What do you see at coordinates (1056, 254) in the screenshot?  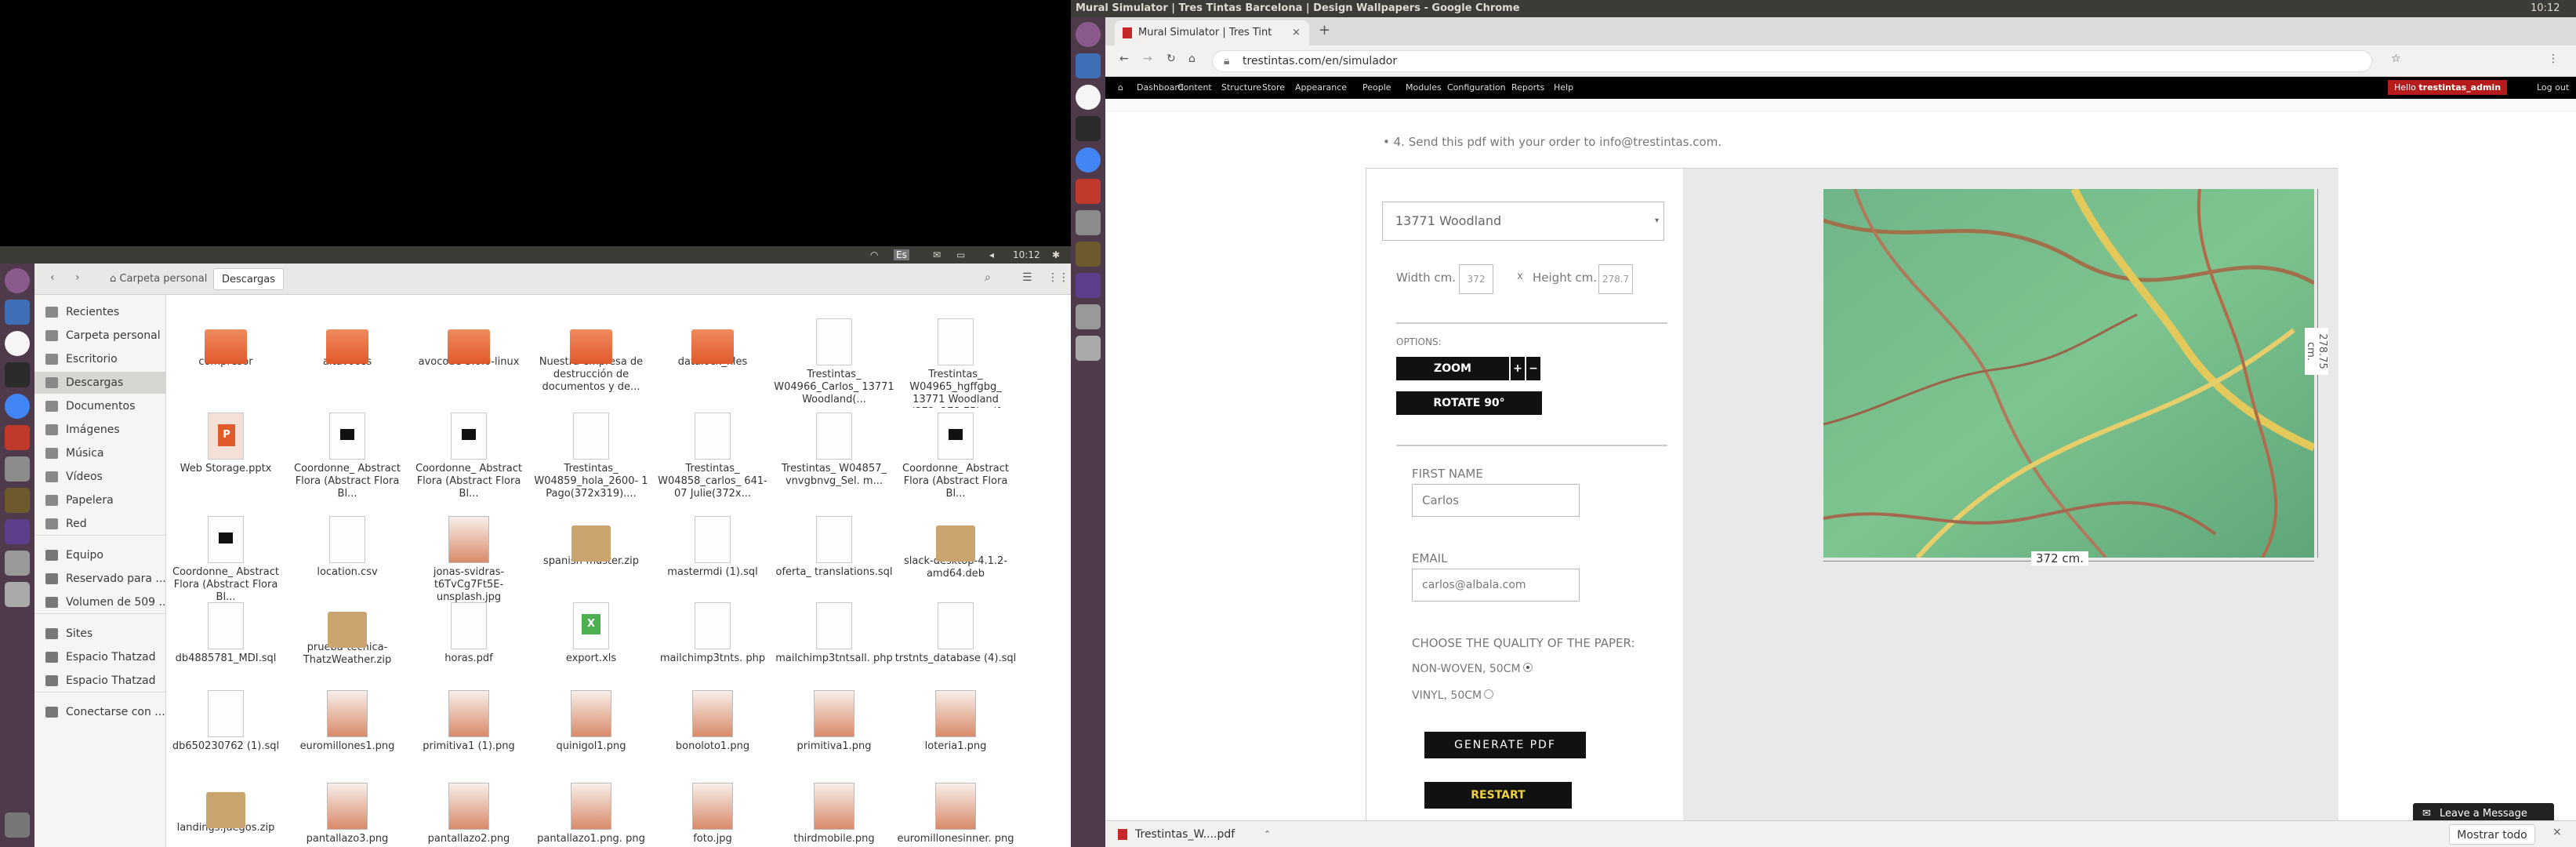 I see `gear-icon: ✱` at bounding box center [1056, 254].